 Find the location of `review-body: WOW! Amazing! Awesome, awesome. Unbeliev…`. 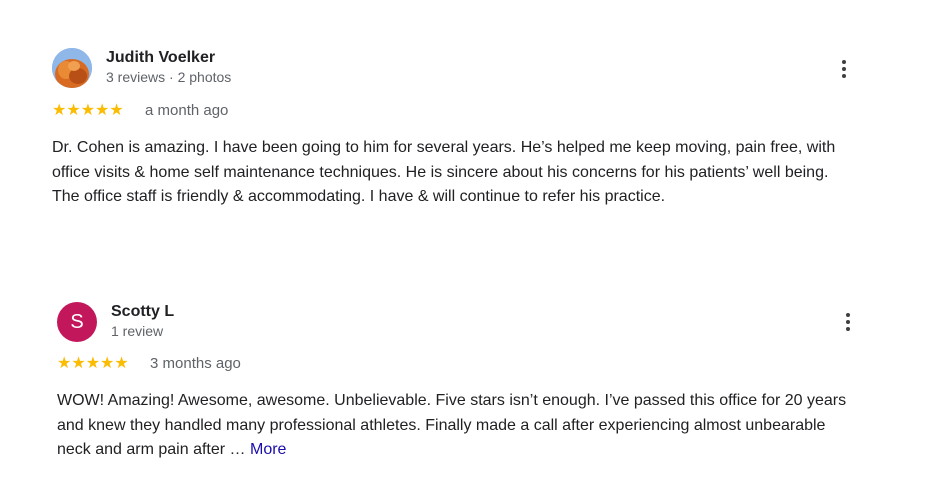

review-body: WOW! Amazing! Awesome, awesome. Unbeliev… is located at coordinates (452, 425).